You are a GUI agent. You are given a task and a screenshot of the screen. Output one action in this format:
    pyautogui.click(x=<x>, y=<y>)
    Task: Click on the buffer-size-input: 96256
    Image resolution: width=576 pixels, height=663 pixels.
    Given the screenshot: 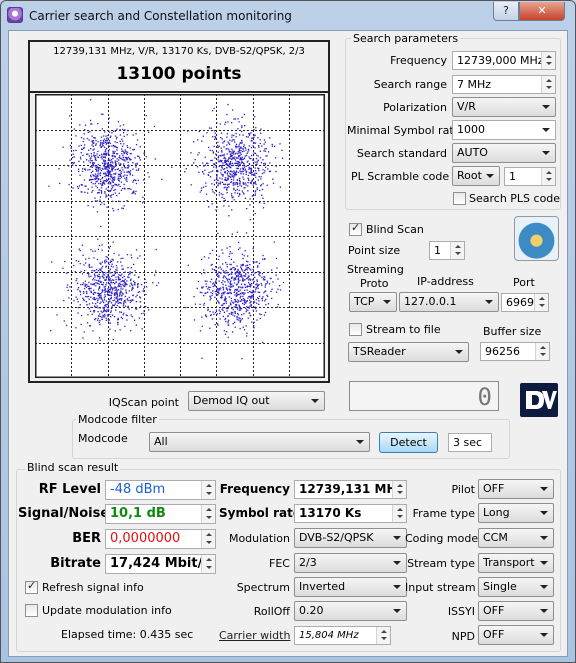 What is the action you would take?
    pyautogui.click(x=515, y=351)
    